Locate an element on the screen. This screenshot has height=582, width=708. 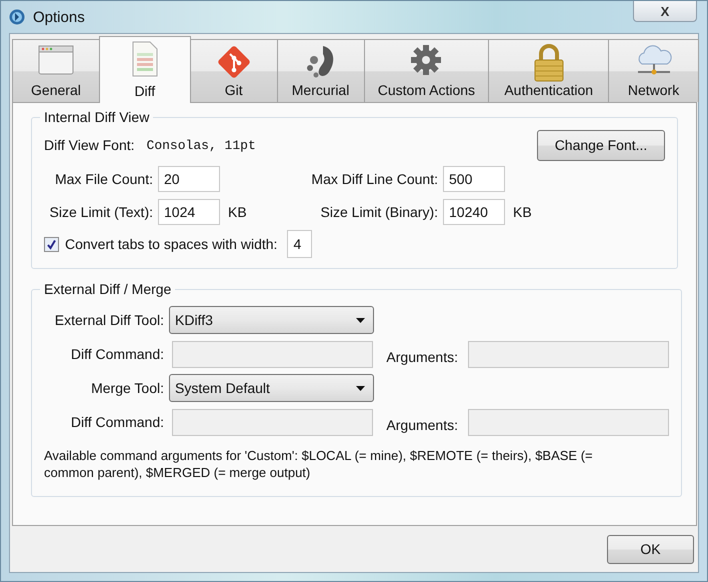
field-label: Max Diff Line Count: is located at coordinates (374, 178).